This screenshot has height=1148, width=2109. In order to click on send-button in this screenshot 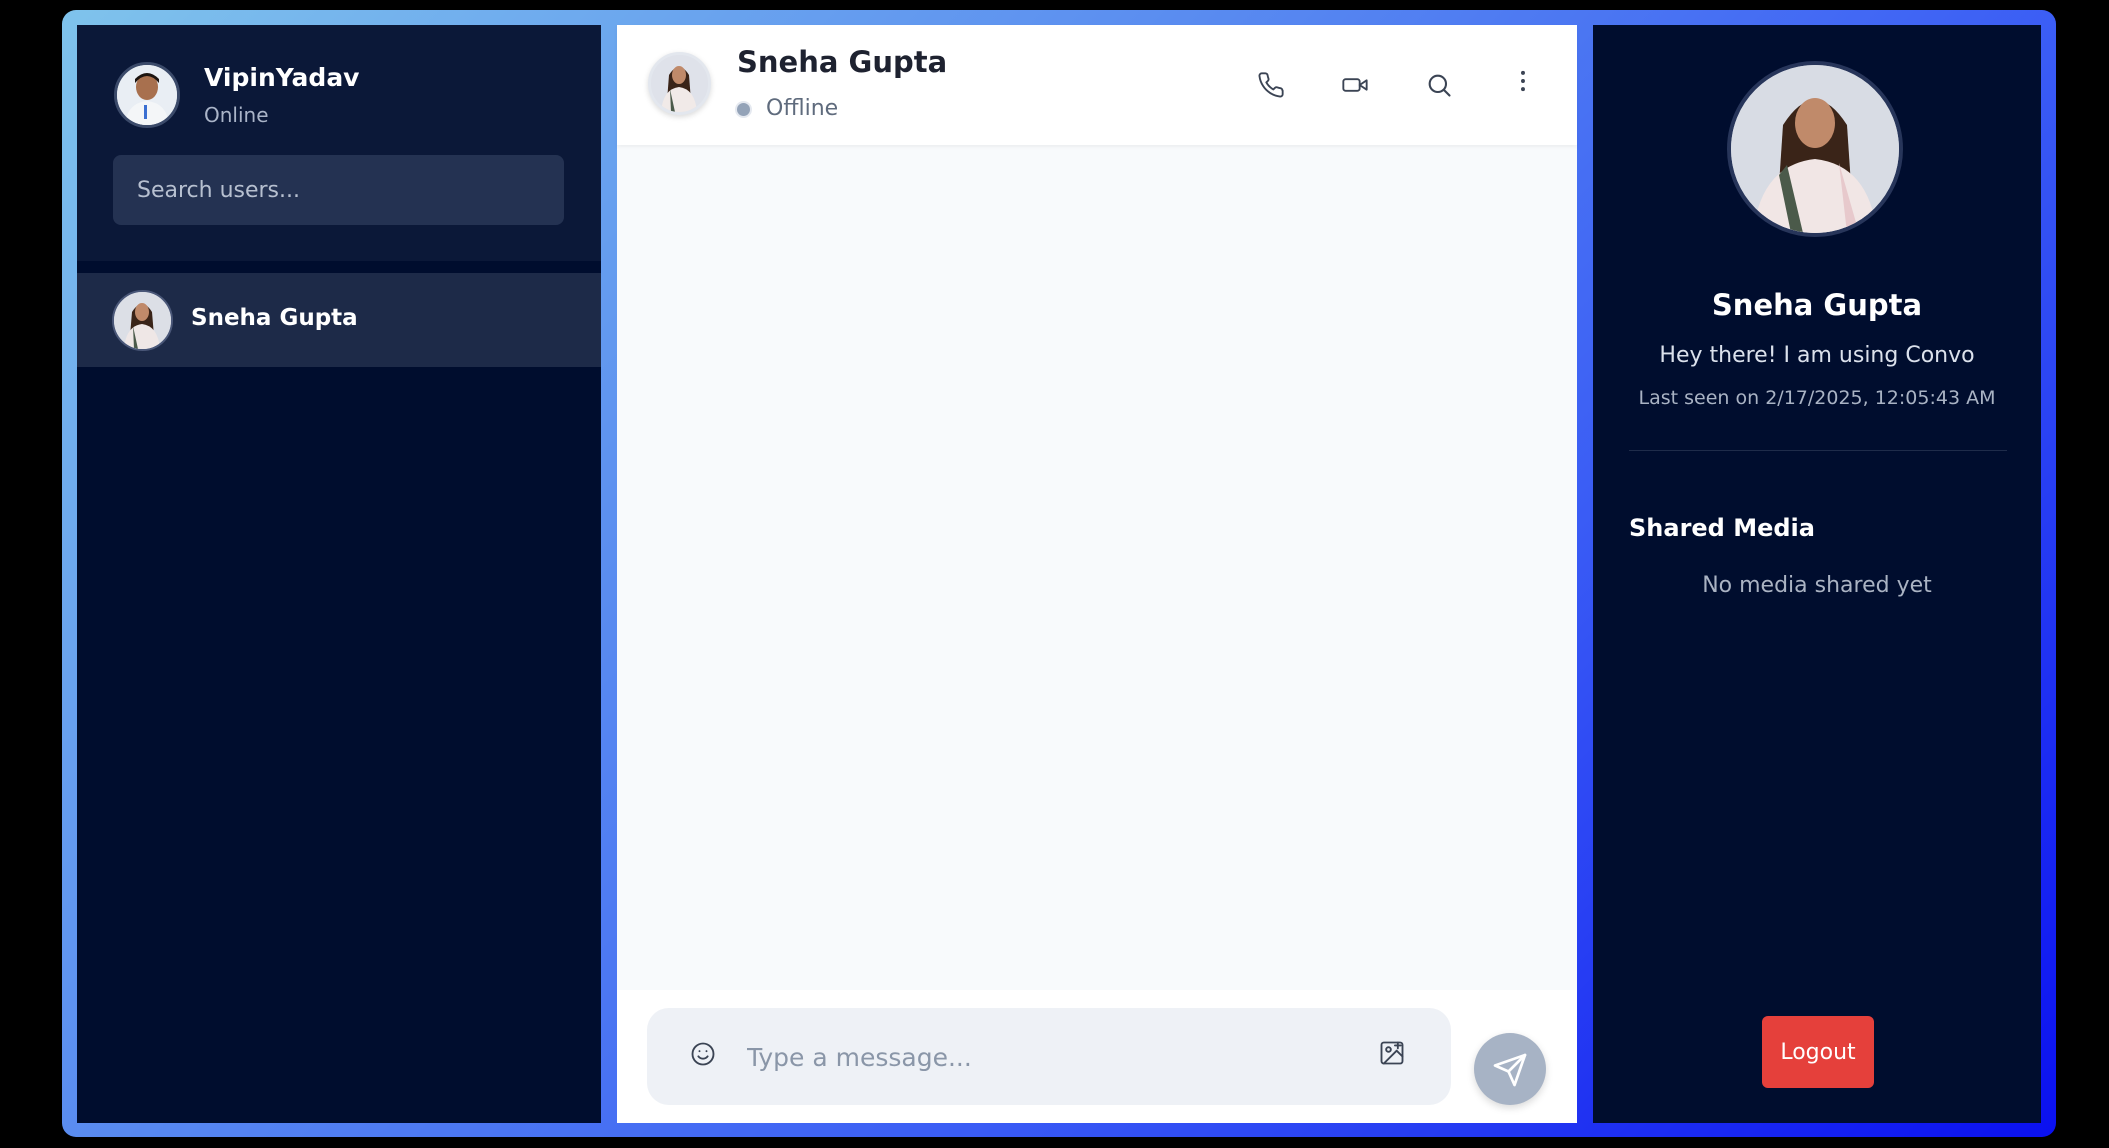, I will do `click(1510, 1069)`.